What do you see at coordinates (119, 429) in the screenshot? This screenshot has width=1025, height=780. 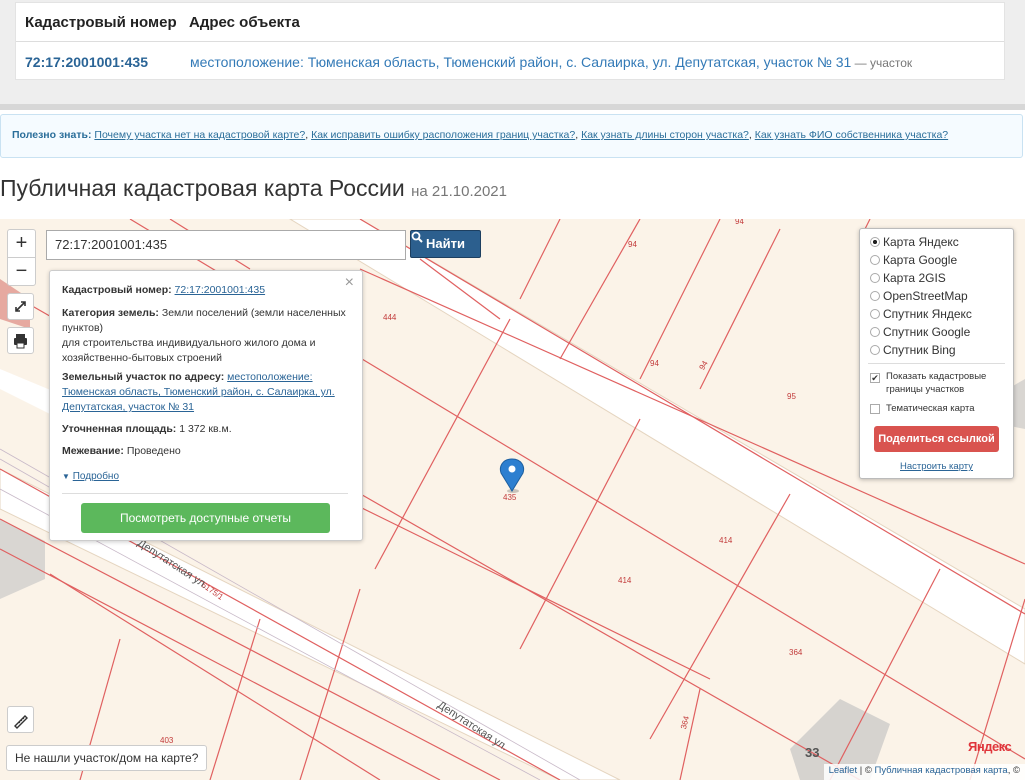 I see `popup-area-label: Уточненная площадь:` at bounding box center [119, 429].